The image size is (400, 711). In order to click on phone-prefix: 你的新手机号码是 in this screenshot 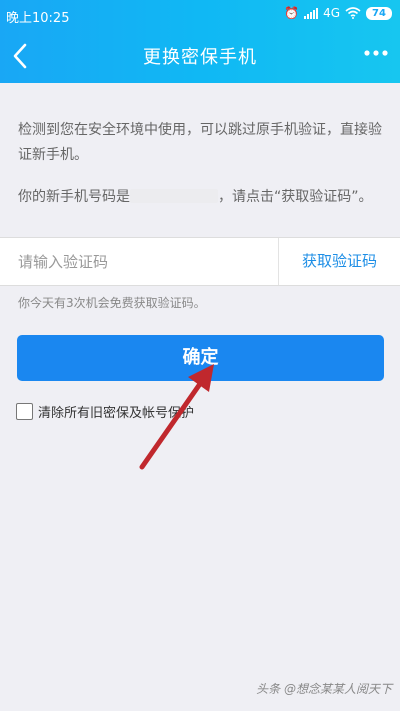, I will do `click(74, 197)`.